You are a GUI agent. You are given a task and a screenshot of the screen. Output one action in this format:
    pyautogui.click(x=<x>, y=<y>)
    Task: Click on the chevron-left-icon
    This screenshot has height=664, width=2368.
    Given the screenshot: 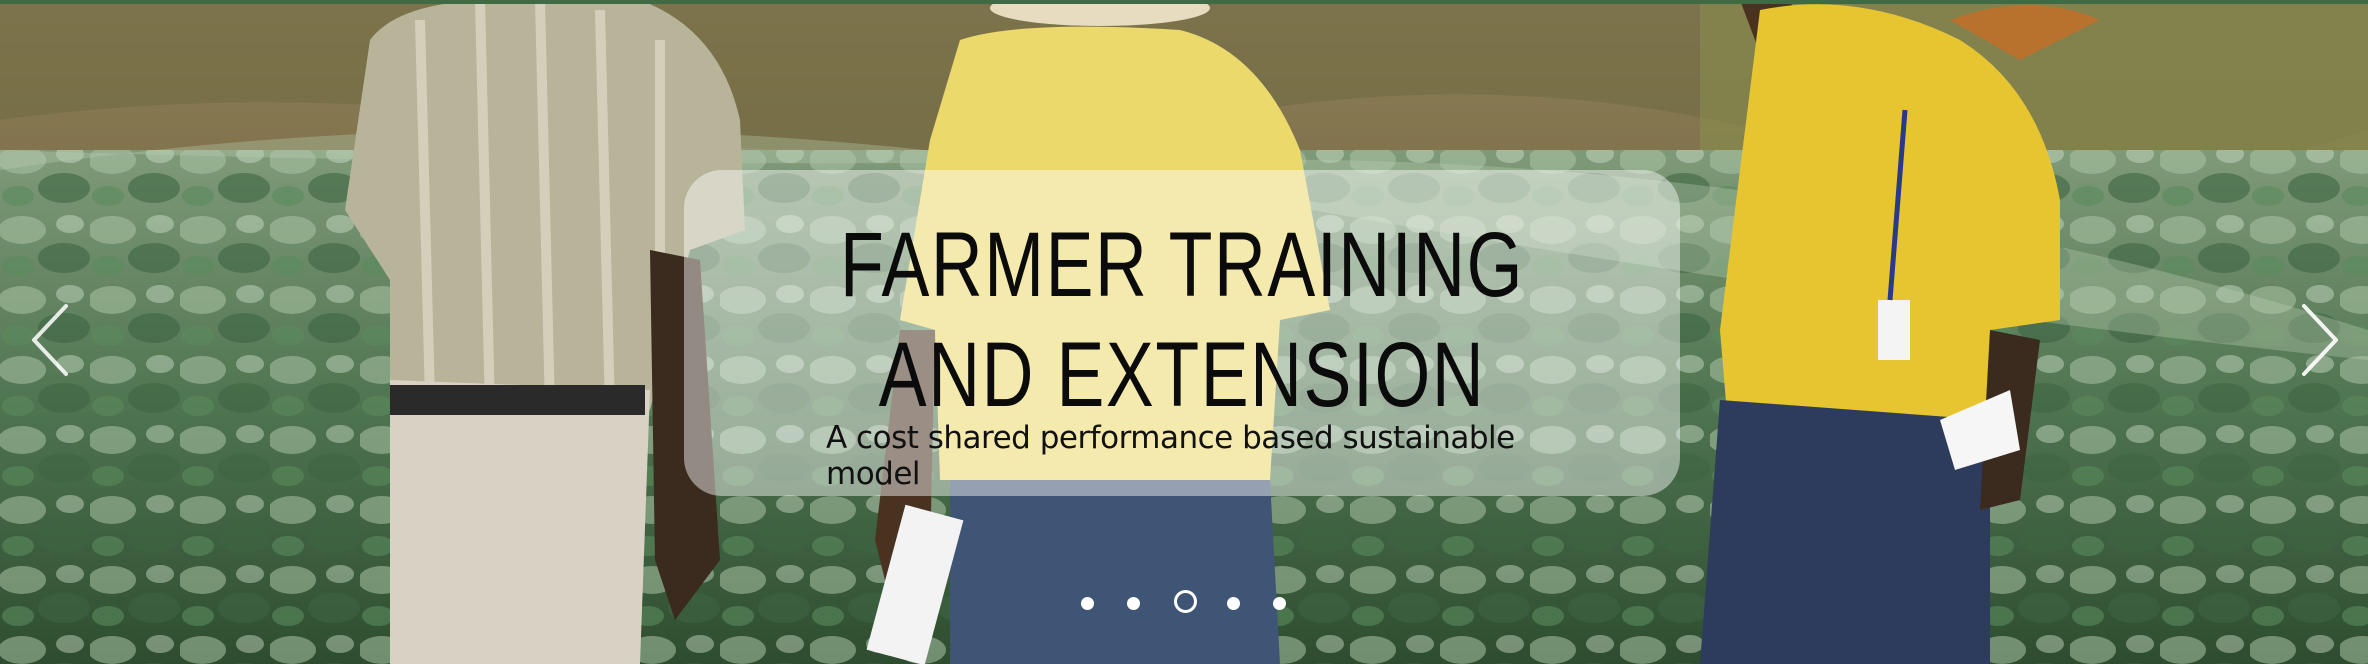 What is the action you would take?
    pyautogui.click(x=50, y=340)
    